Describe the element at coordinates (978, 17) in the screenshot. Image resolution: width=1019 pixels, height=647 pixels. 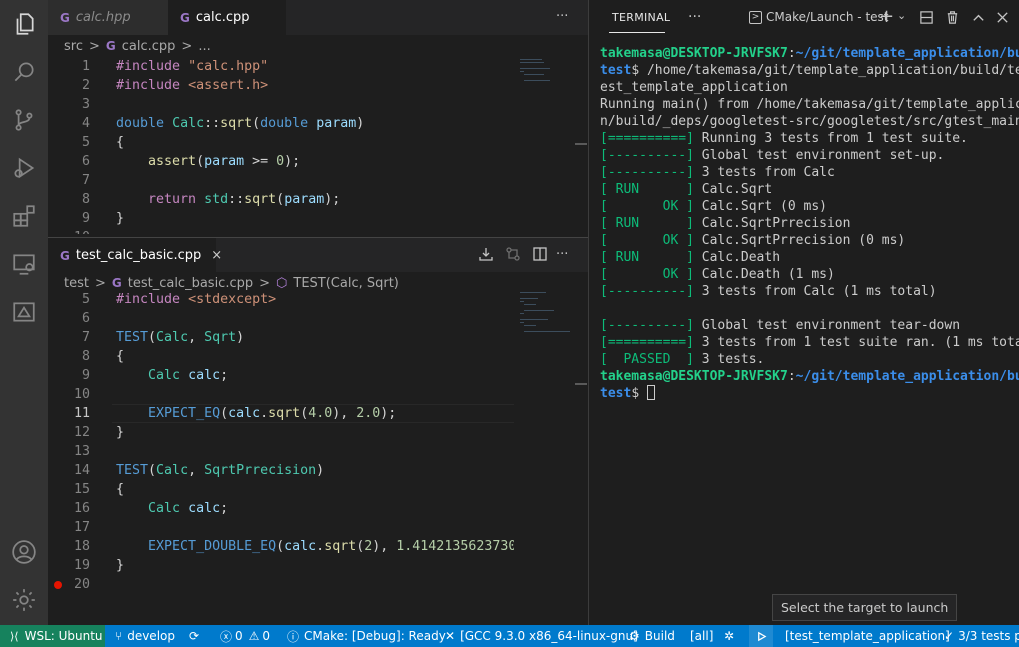
I see `maximize-panel-icon` at that location.